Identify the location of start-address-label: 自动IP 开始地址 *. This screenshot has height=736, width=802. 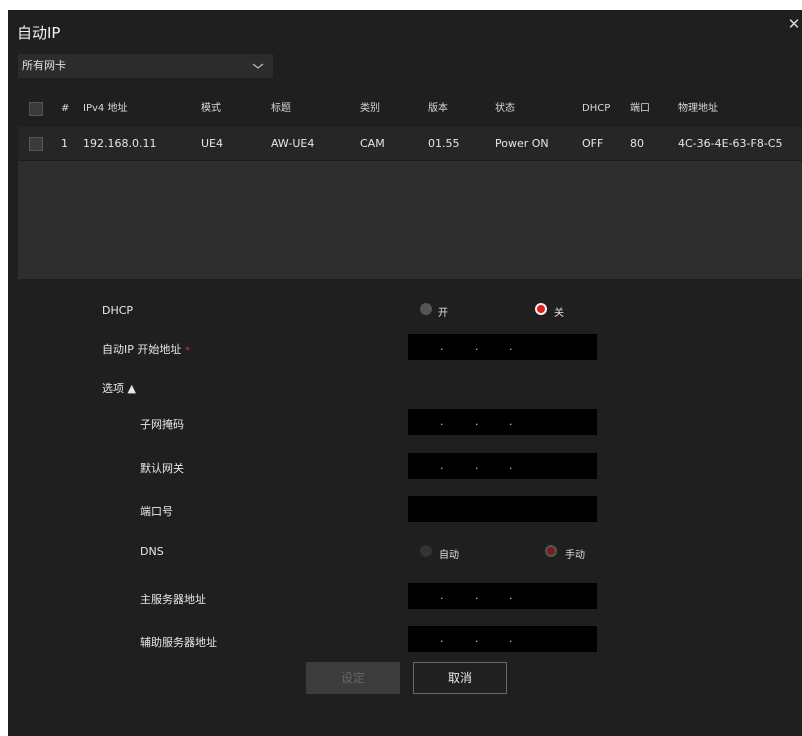
(146, 349).